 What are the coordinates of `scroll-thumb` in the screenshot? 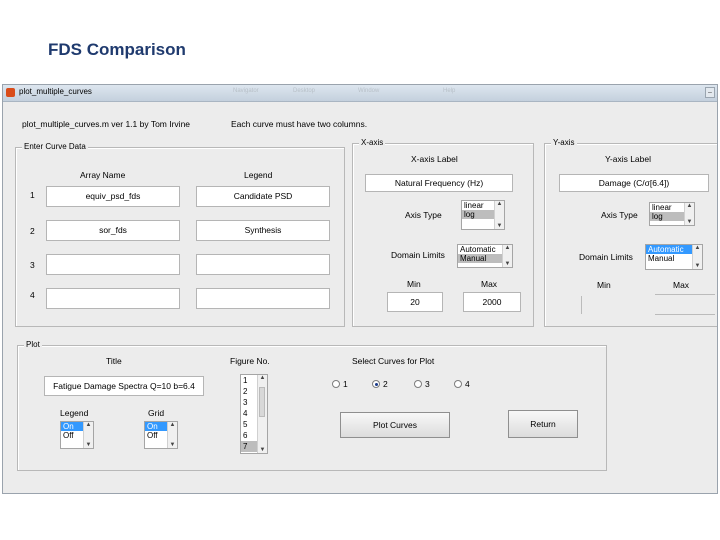 It's located at (262, 402).